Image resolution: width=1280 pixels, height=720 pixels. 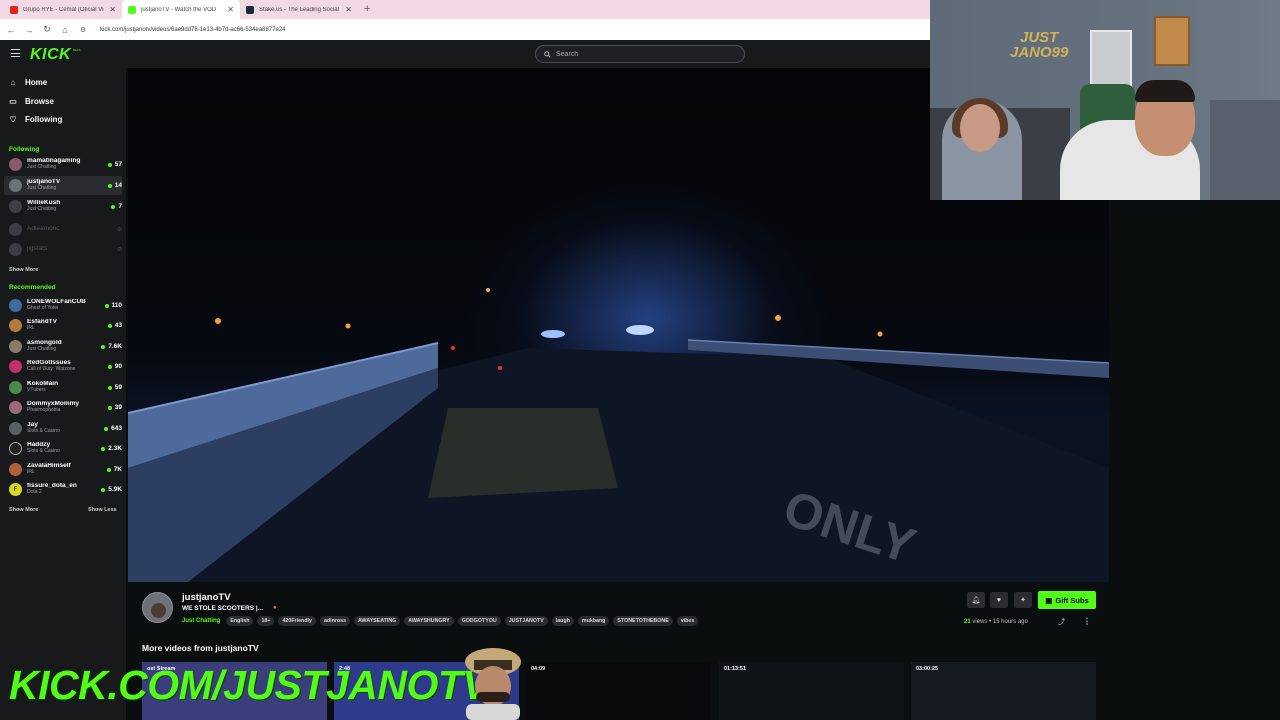 What do you see at coordinates (377, 621) in the screenshot?
I see `tag: AWAYSEATING` at bounding box center [377, 621].